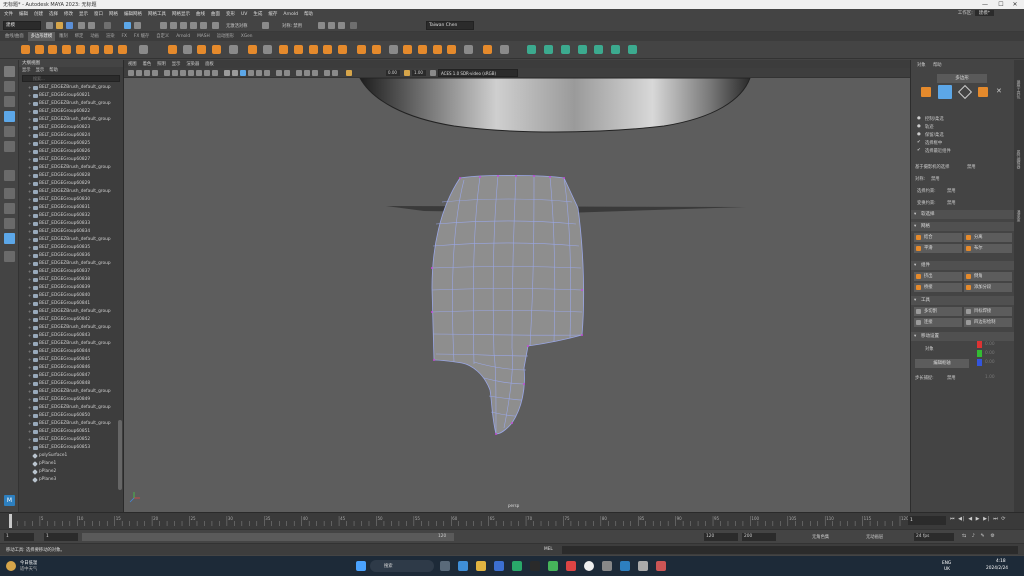  Describe the element at coordinates (38, 14) in the screenshot. I see `menu-item-2: 创建` at that location.